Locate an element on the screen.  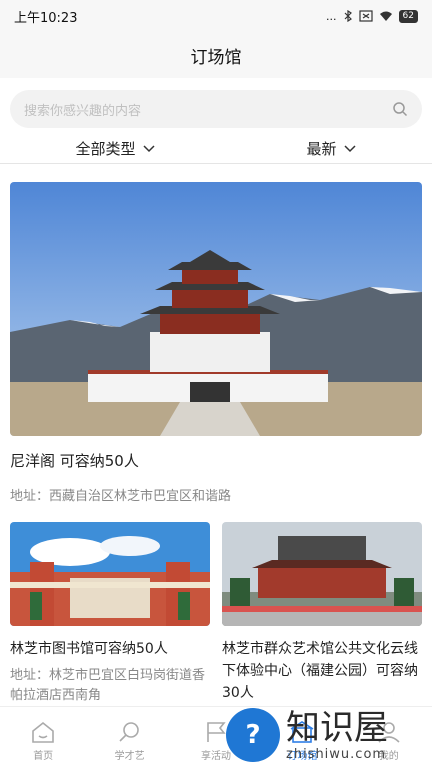
question-mark-icon: ? is located at coordinates (253, 735).